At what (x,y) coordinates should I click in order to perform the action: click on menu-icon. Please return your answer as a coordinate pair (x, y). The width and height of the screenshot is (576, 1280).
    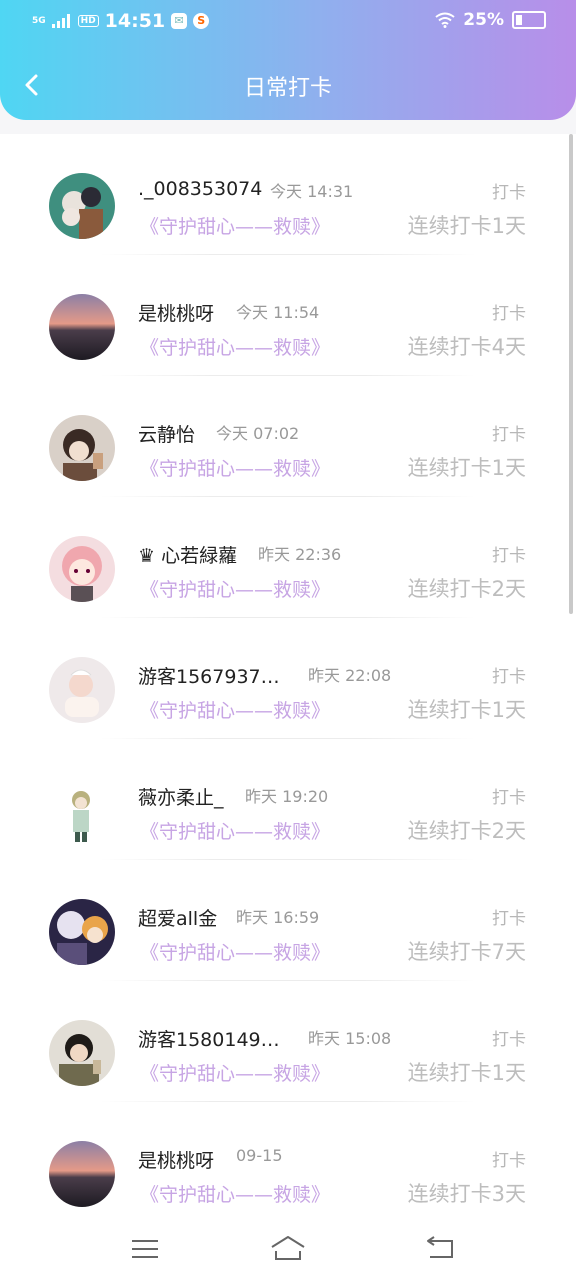
    Looking at the image, I should click on (145, 1249).